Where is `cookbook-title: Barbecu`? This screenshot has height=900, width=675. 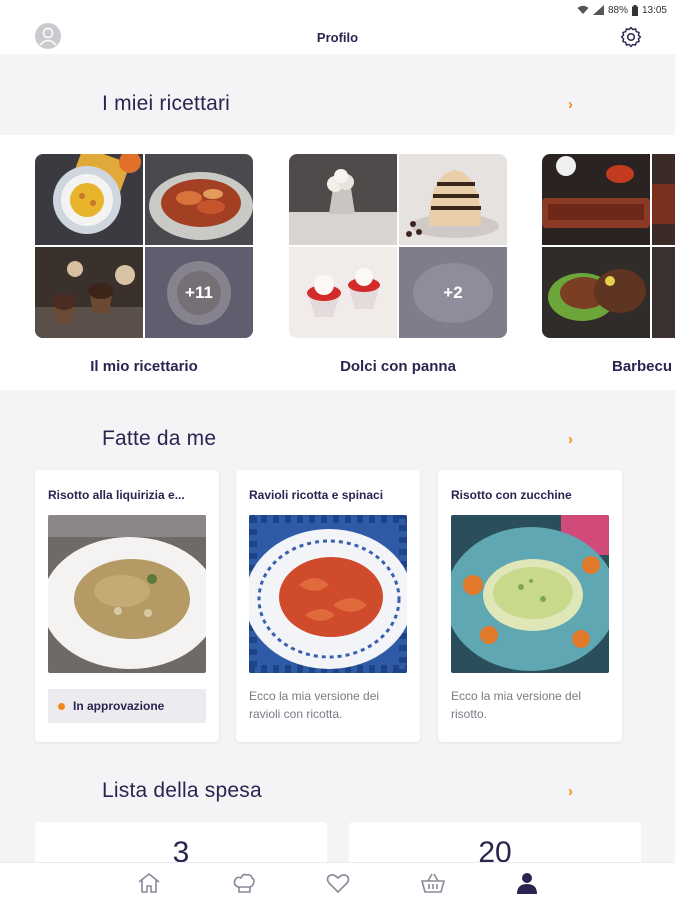
cookbook-title: Barbecu is located at coordinates (642, 366).